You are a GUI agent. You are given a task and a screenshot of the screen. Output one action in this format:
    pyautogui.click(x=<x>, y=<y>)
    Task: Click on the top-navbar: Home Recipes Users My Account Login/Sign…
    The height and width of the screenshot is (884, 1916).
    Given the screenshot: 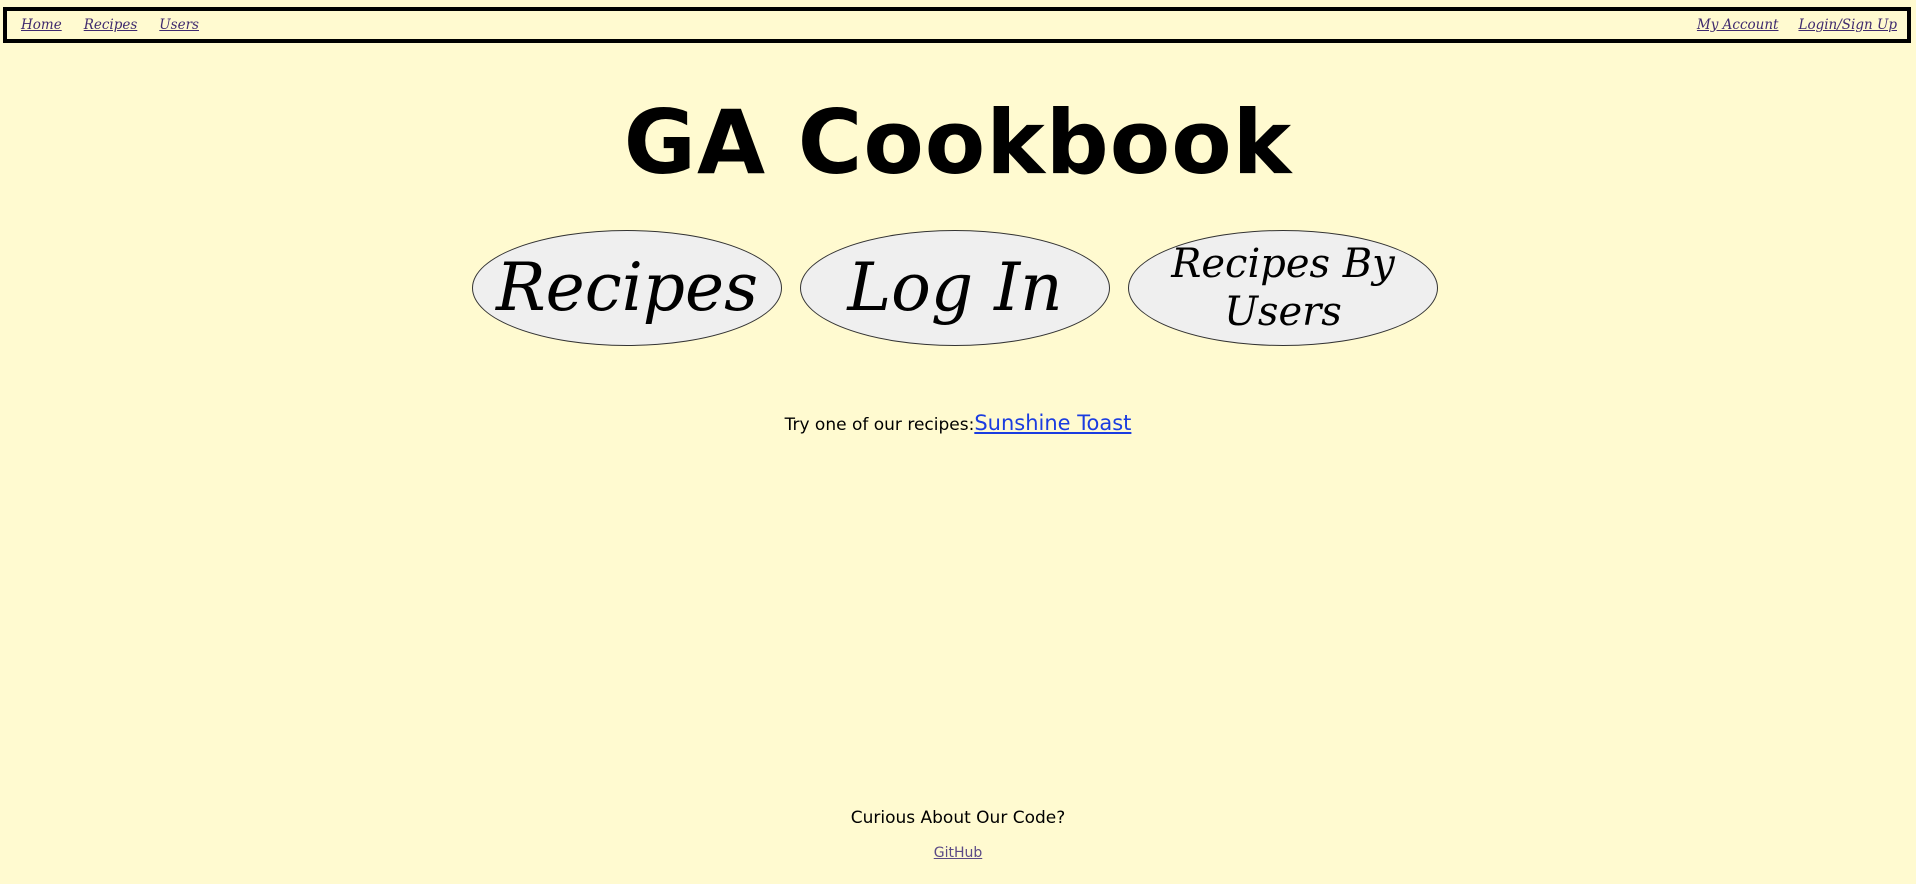 What is the action you would take?
    pyautogui.click(x=957, y=25)
    